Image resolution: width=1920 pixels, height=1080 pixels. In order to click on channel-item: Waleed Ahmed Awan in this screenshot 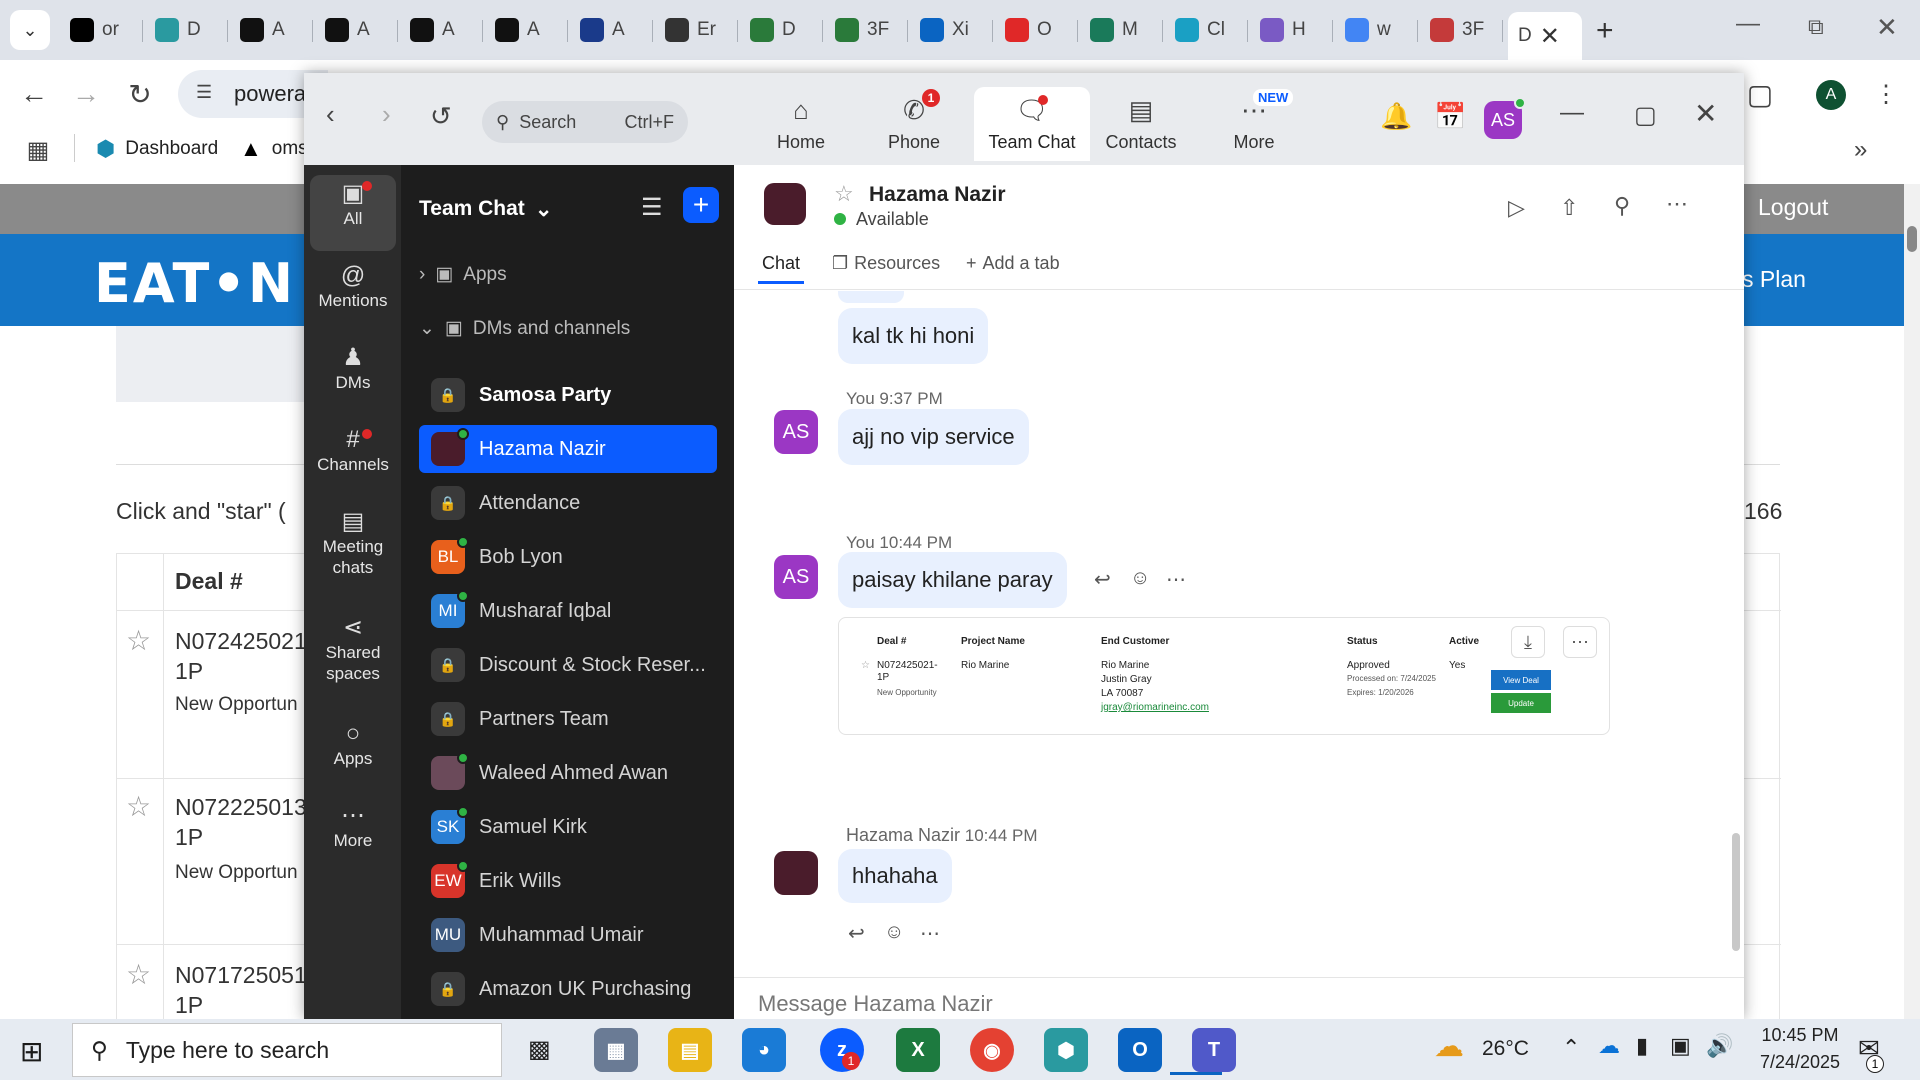, I will do `click(568, 773)`.